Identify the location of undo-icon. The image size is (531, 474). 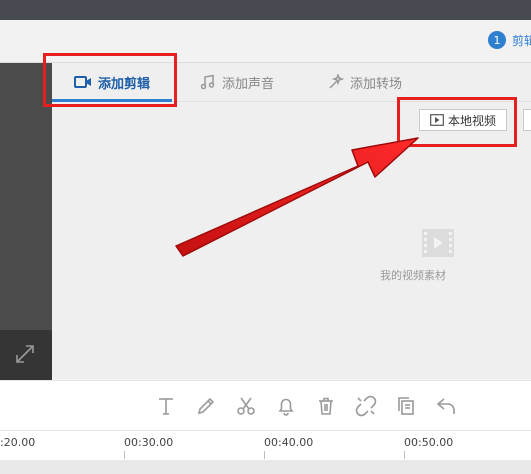
(446, 406).